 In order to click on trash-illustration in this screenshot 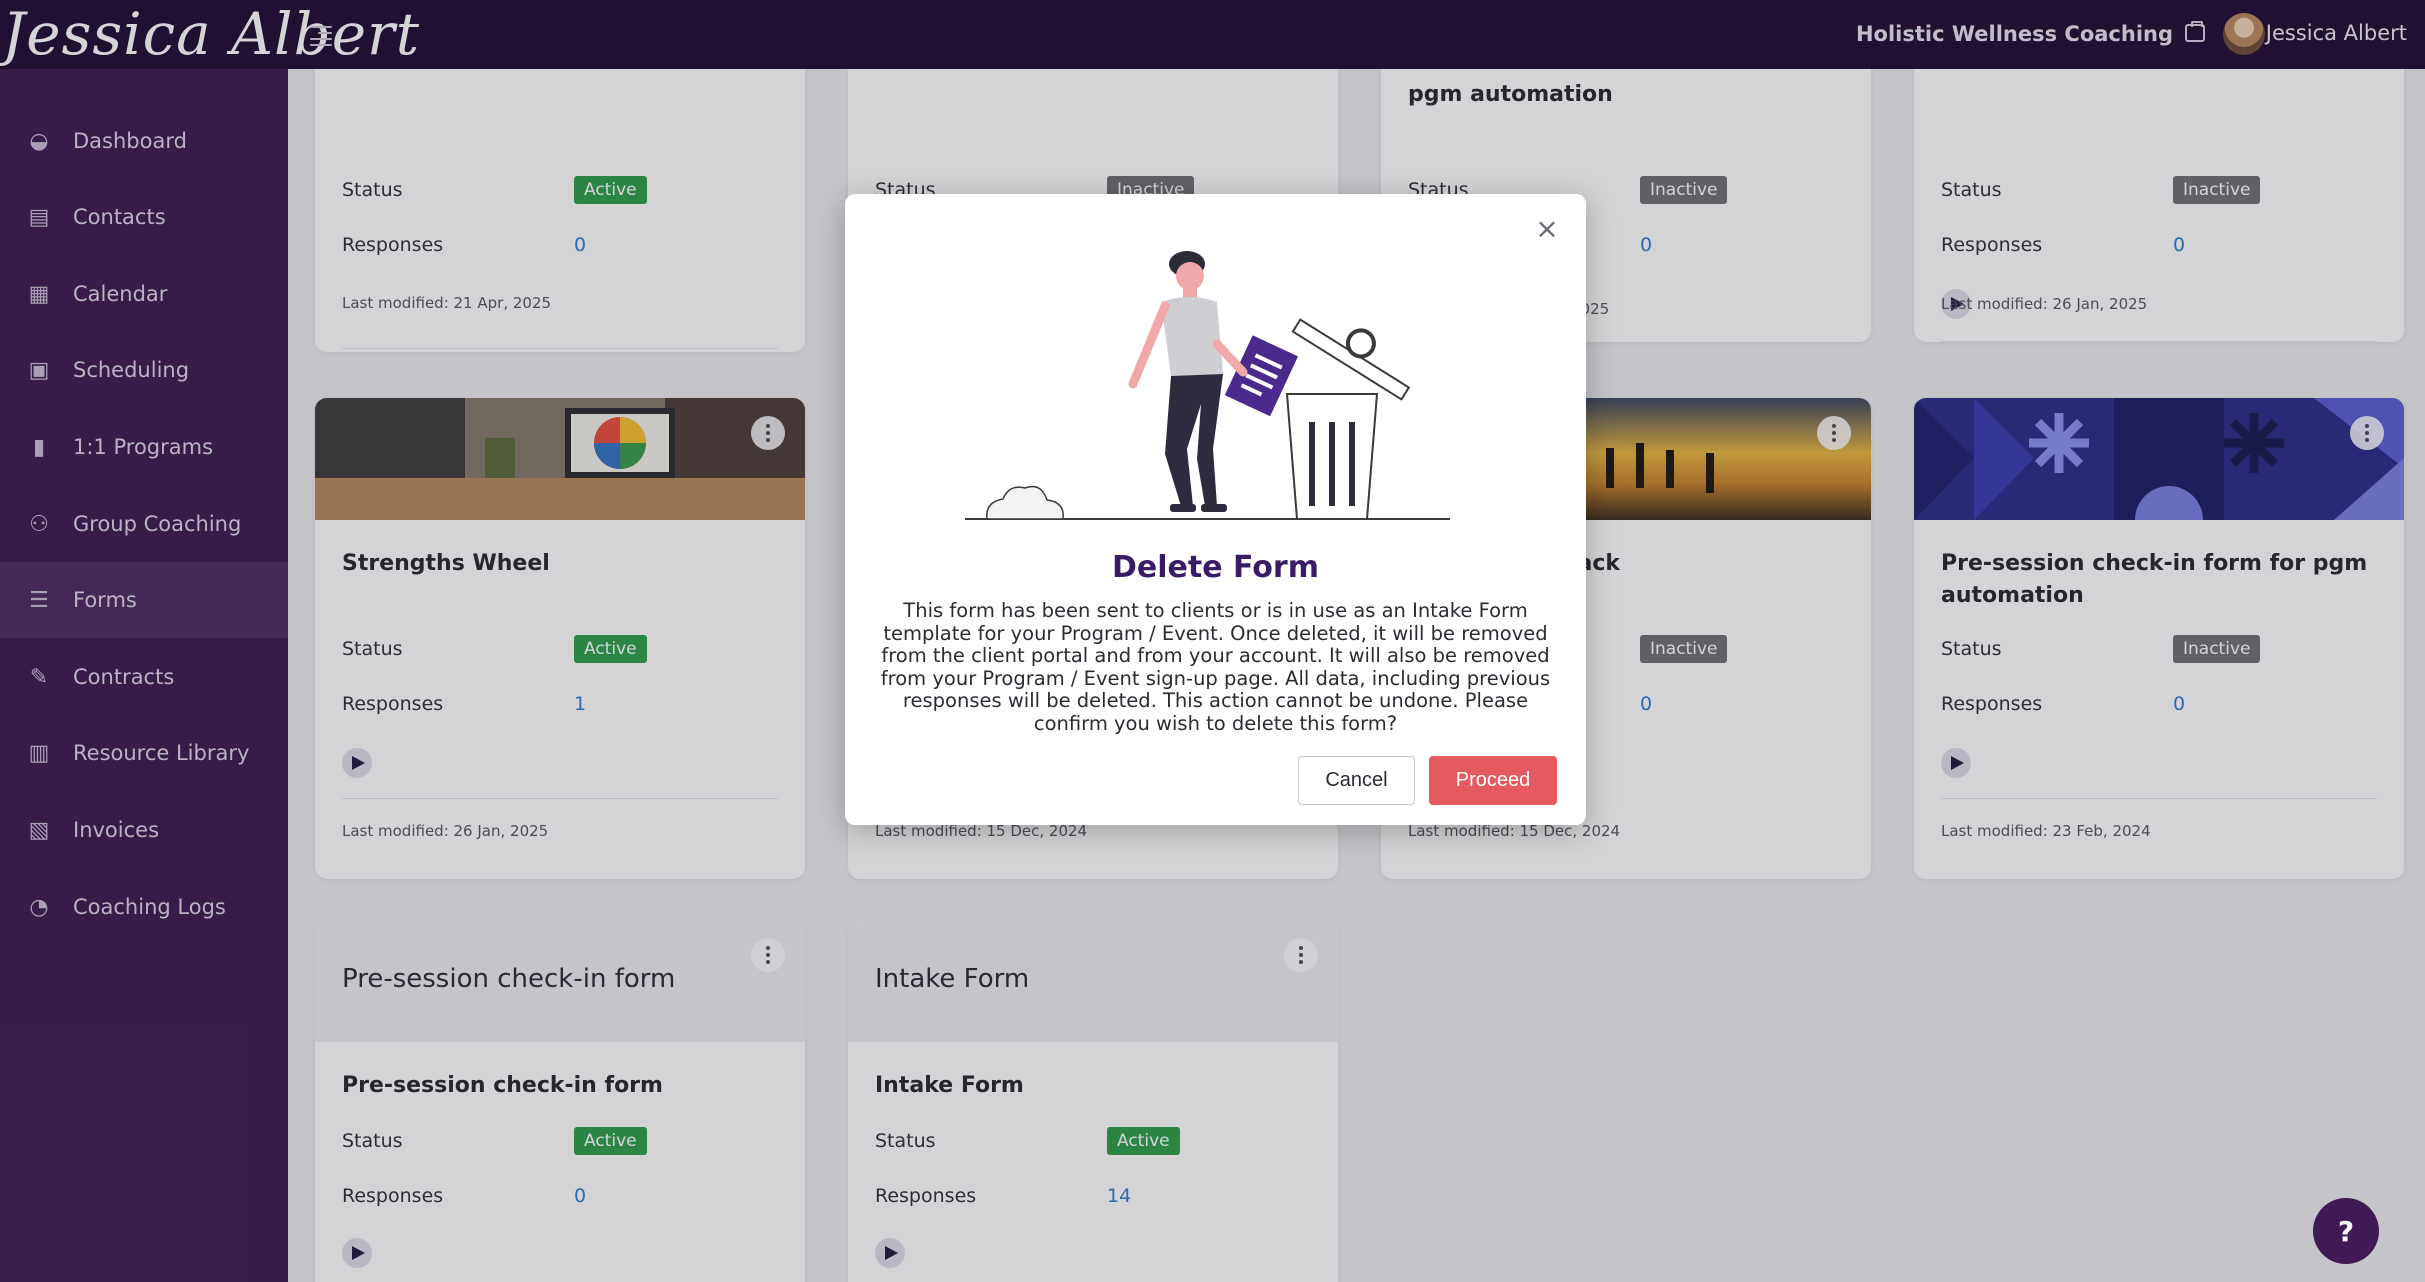, I will do `click(1207, 385)`.